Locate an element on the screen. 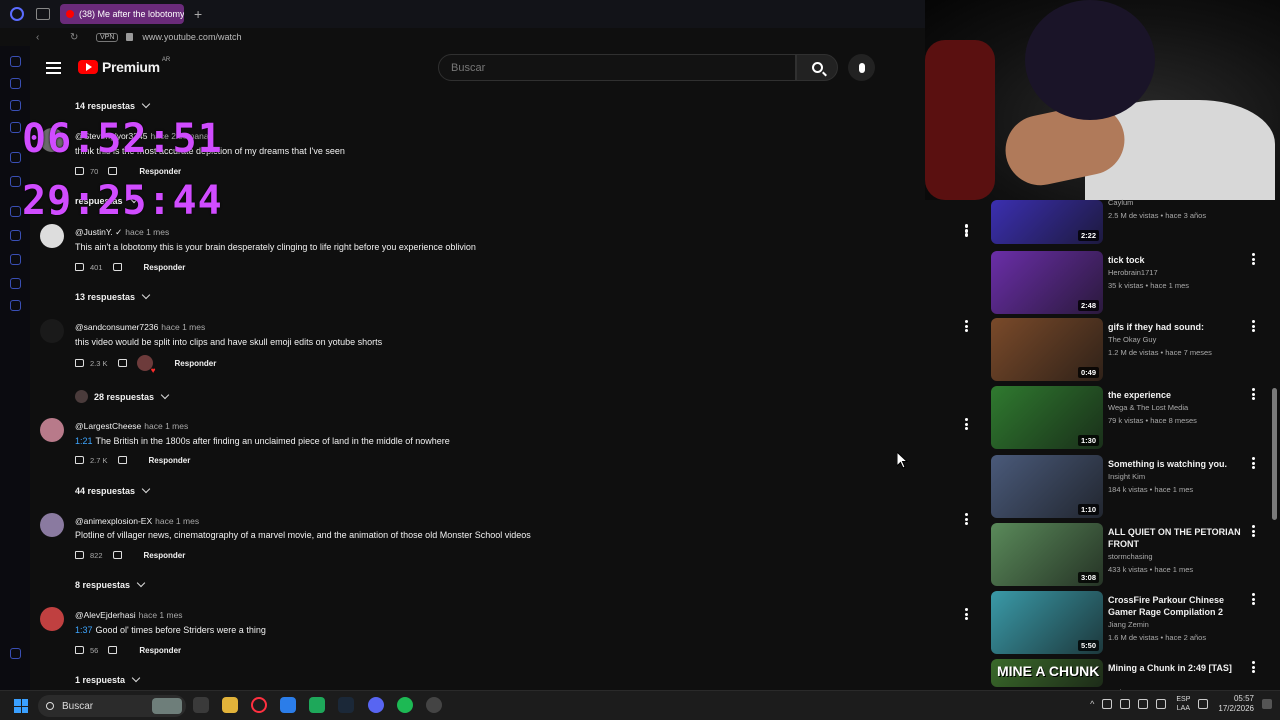 Image resolution: width=1280 pixels, height=720 pixels. network-icon is located at coordinates (1203, 704).